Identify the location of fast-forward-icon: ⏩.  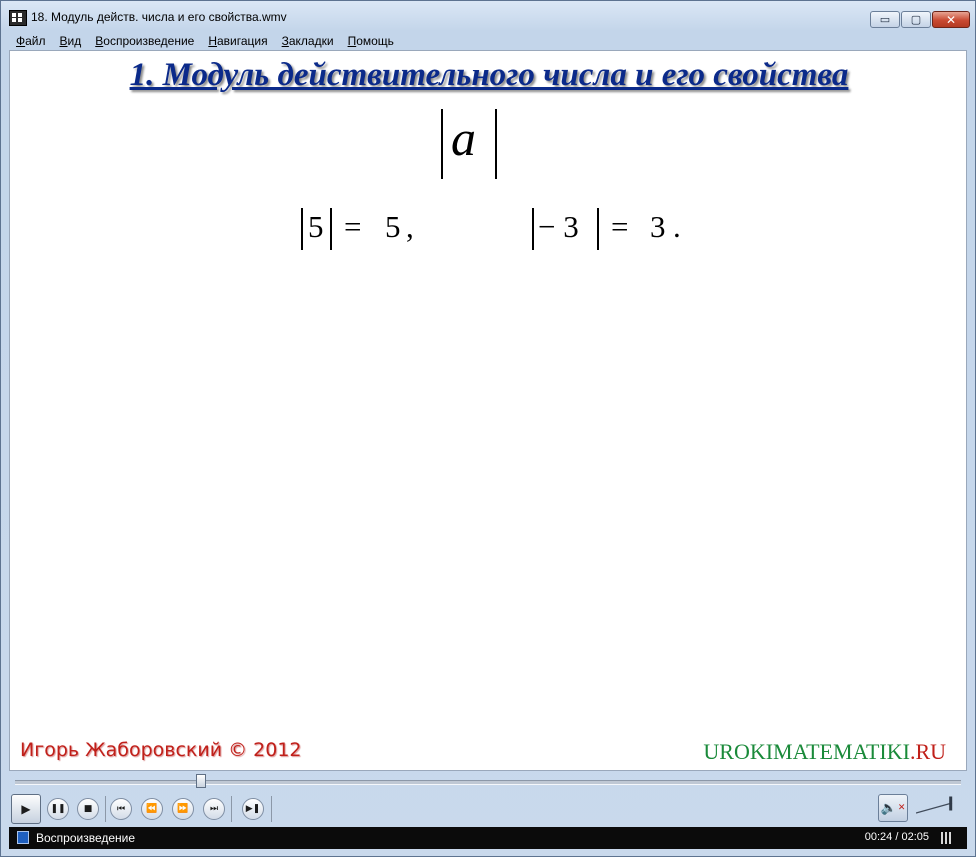
(183, 809).